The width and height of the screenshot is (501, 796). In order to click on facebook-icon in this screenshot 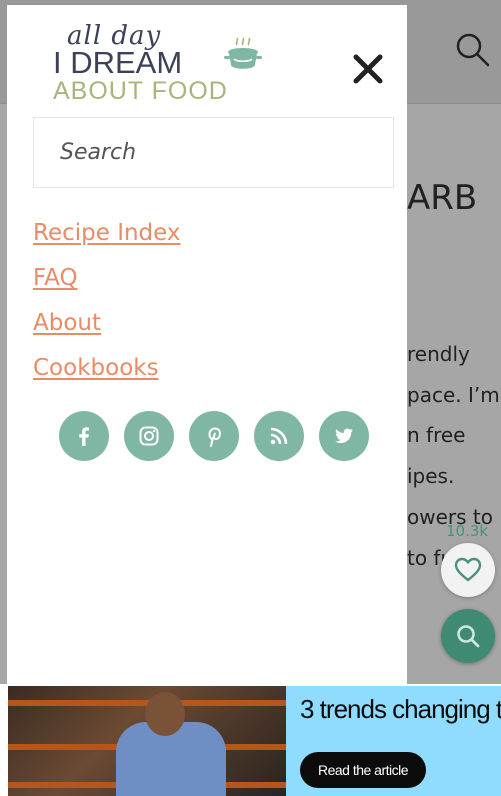, I will do `click(84, 436)`.